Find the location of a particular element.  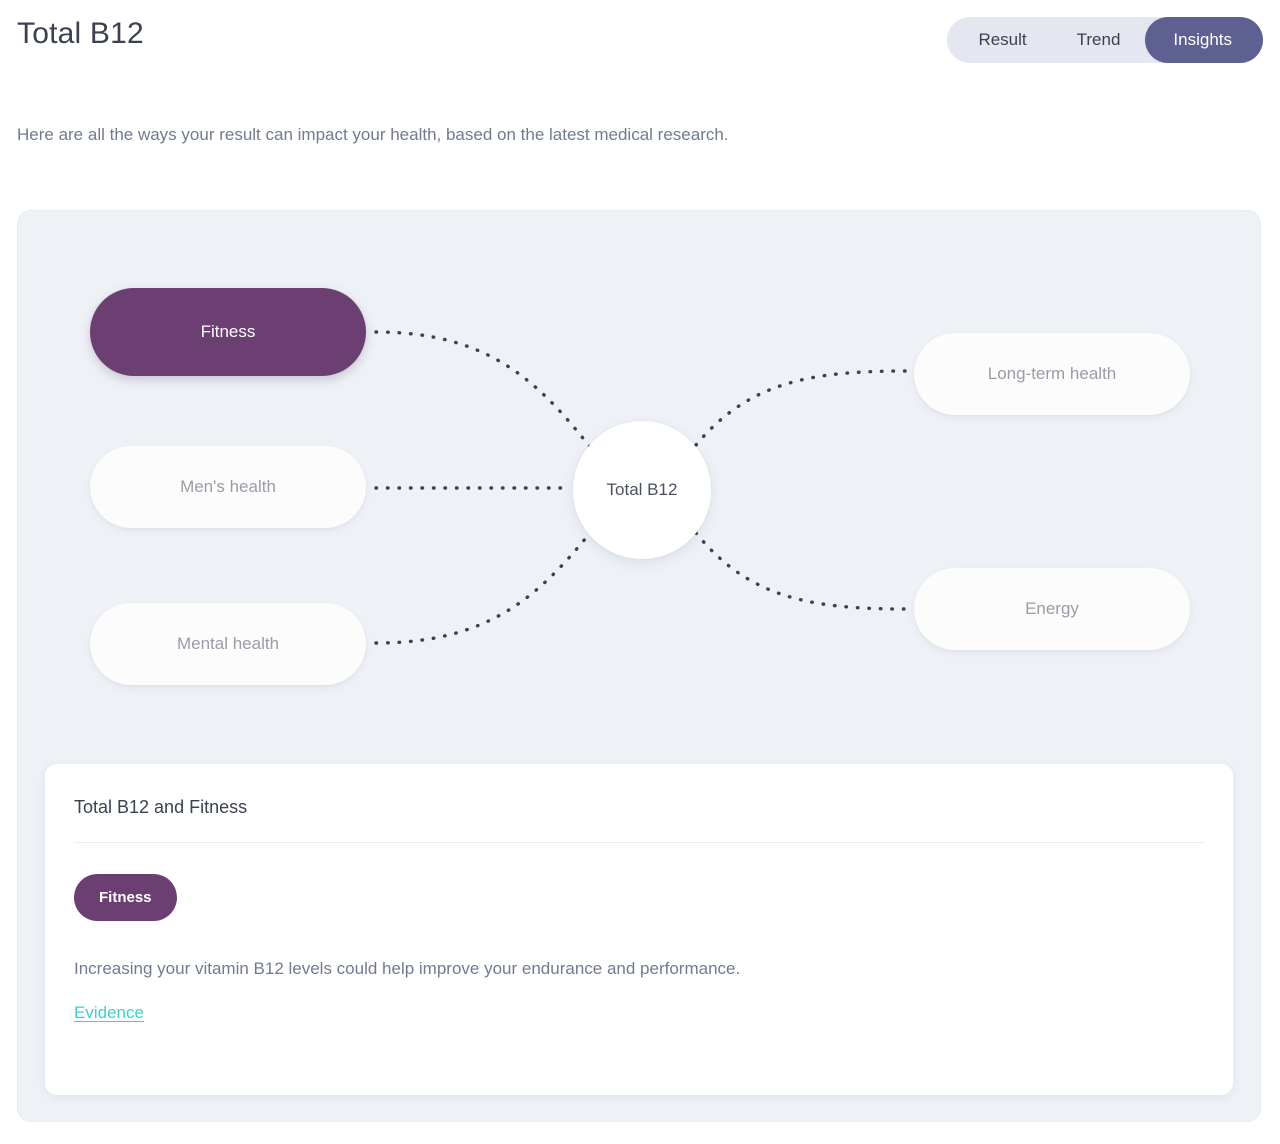

diagram-node-label: Fitness is located at coordinates (228, 331).